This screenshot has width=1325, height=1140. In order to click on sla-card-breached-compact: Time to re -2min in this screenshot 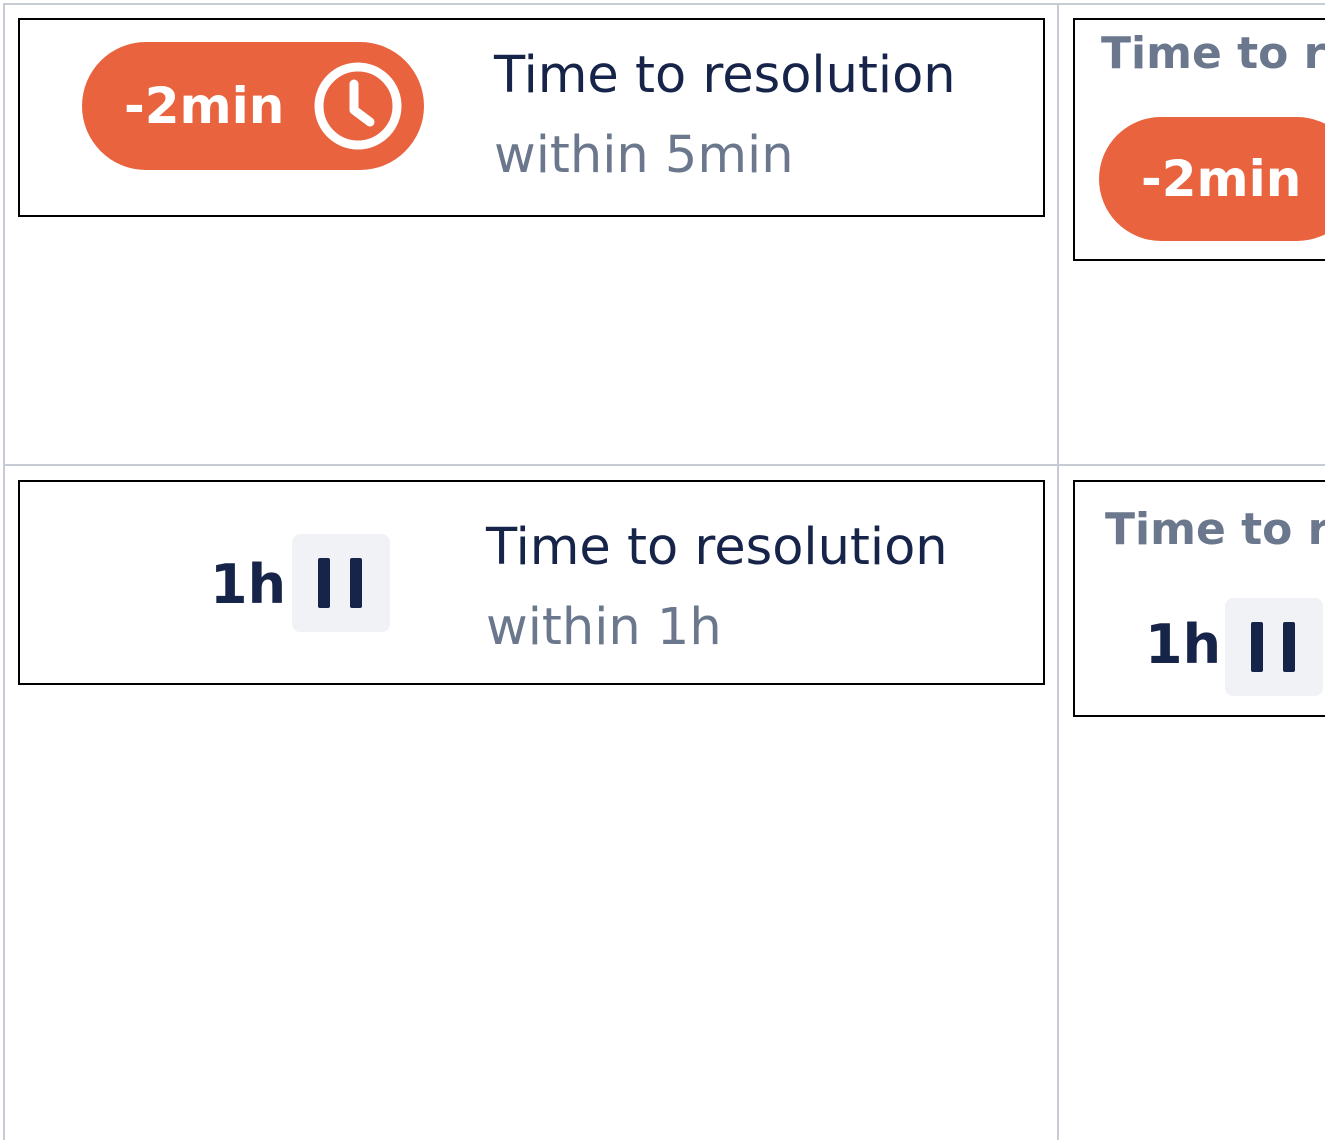, I will do `click(1199, 139)`.